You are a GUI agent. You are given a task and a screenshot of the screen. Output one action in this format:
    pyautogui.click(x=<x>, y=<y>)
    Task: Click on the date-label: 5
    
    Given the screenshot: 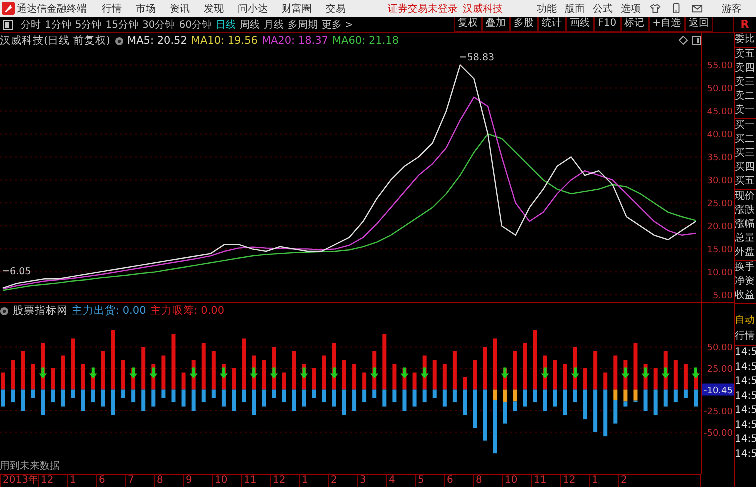 What is the action you would take?
    pyautogui.click(x=429, y=481)
    